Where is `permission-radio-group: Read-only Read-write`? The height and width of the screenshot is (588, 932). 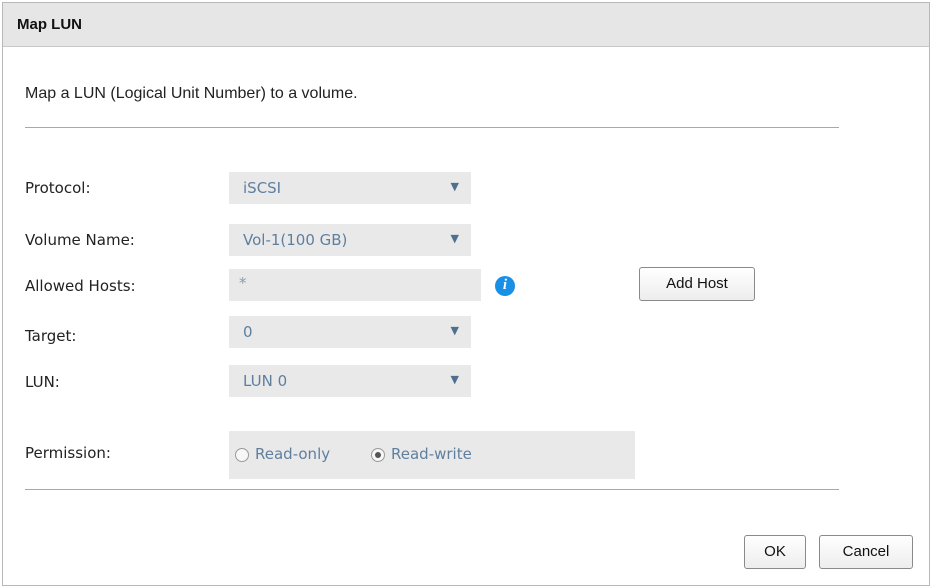
permission-radio-group: Read-only Read-write is located at coordinates (432, 455).